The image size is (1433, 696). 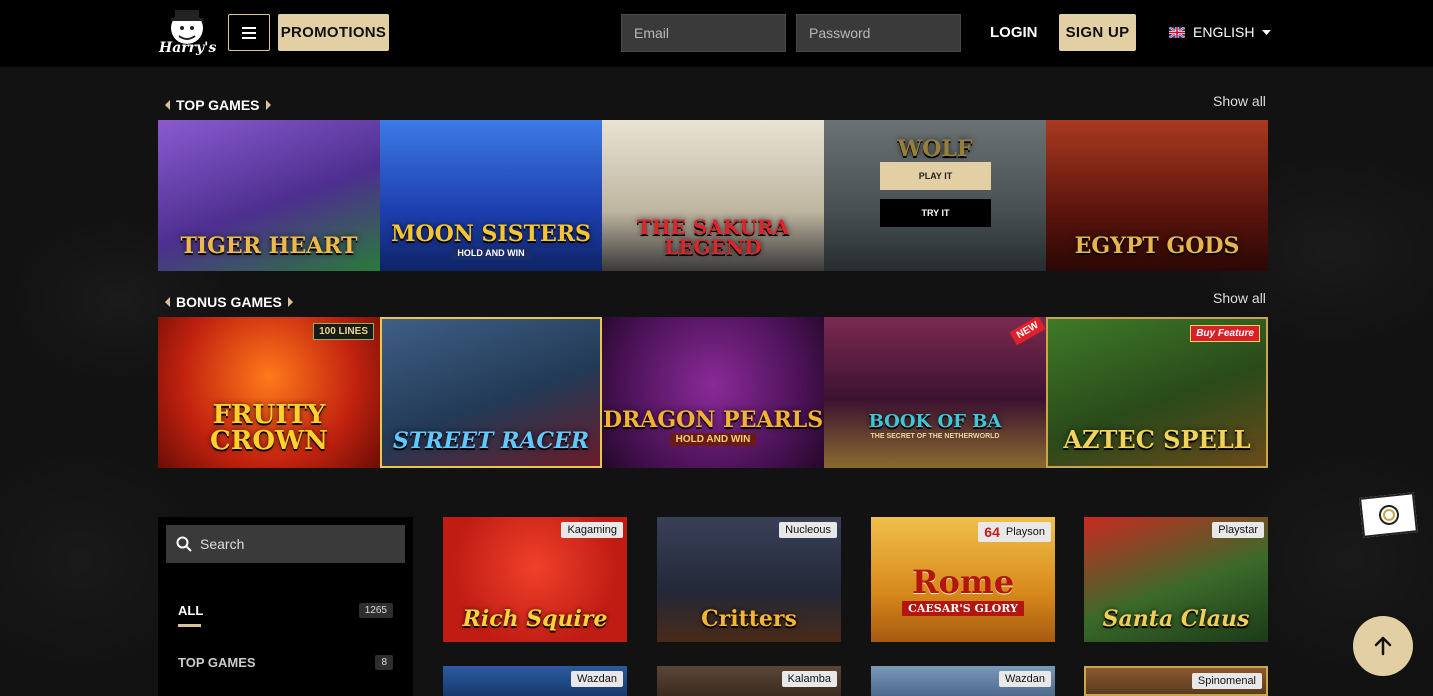 What do you see at coordinates (285, 610) in the screenshot?
I see `category-all: ALL 1265` at bounding box center [285, 610].